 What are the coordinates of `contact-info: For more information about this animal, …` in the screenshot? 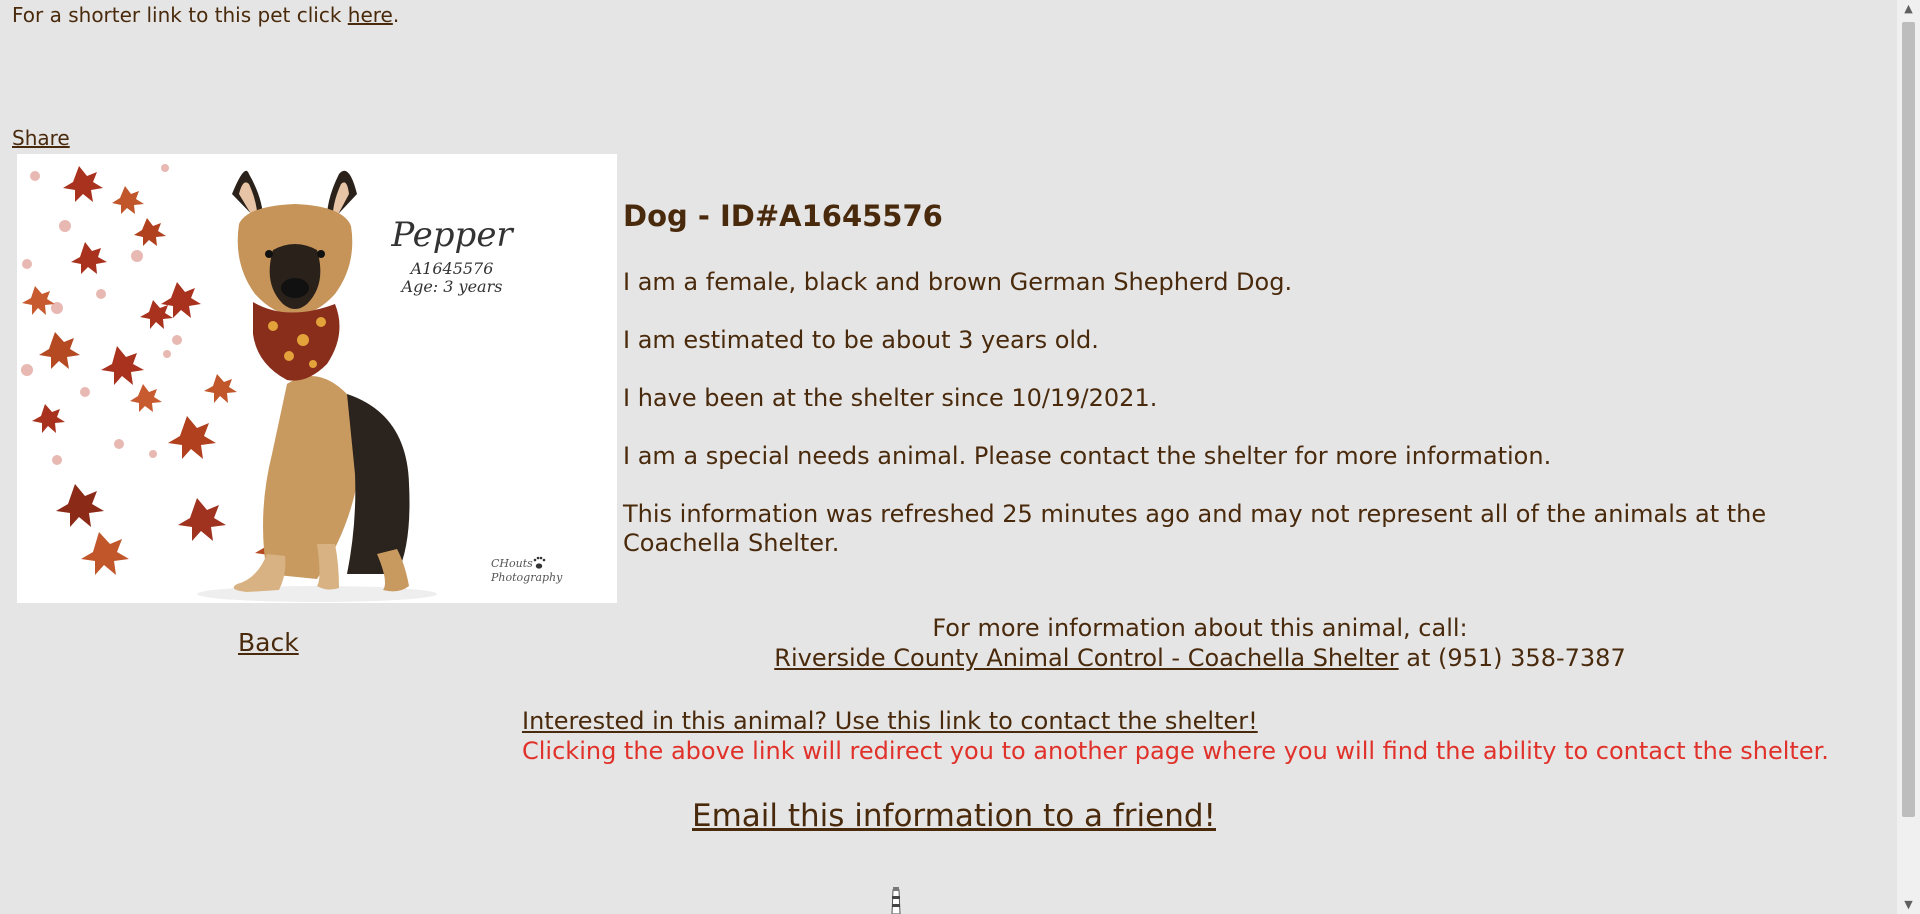 It's located at (1200, 643).